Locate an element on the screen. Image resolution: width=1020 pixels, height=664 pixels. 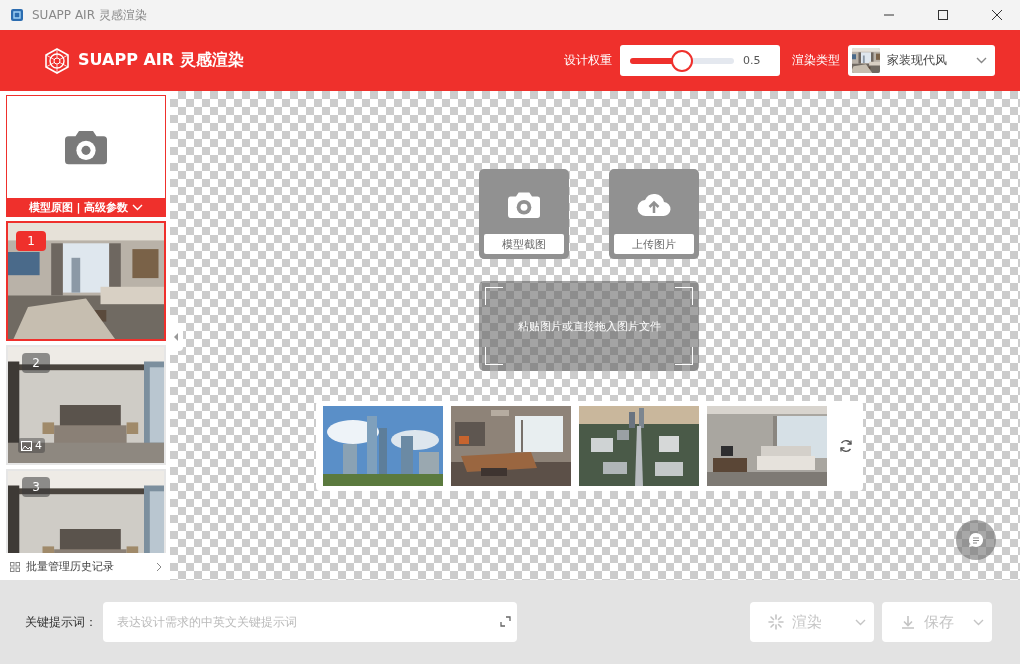
brand-name: SUAPP AIR 灵感渲染 is located at coordinates (161, 60).